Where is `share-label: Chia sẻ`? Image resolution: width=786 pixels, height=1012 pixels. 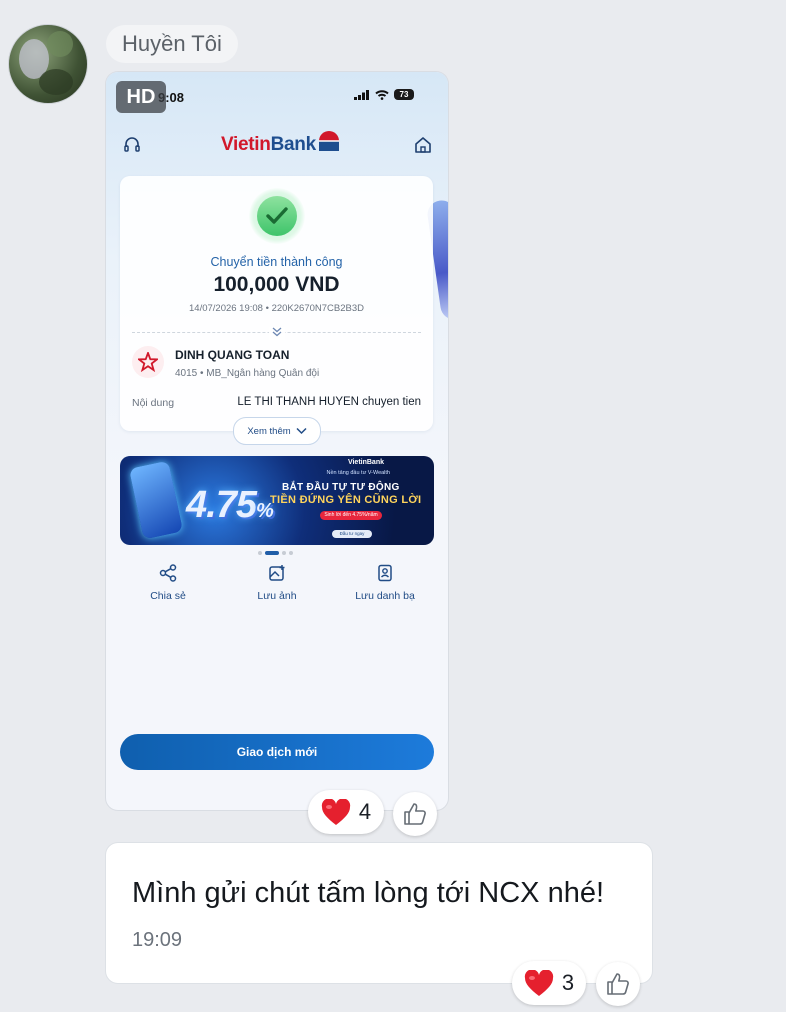
share-label: Chia sẻ is located at coordinates (168, 596).